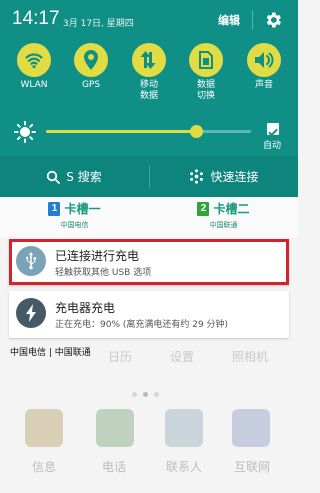 The width and height of the screenshot is (320, 493). What do you see at coordinates (115, 428) in the screenshot?
I see `phone-icon` at bounding box center [115, 428].